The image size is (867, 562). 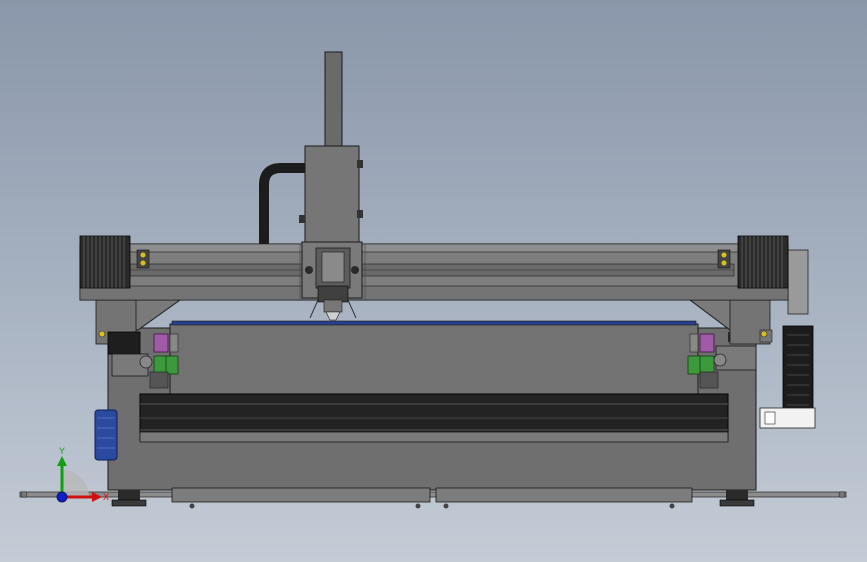 I want to click on floor-rail, so click(x=433, y=494).